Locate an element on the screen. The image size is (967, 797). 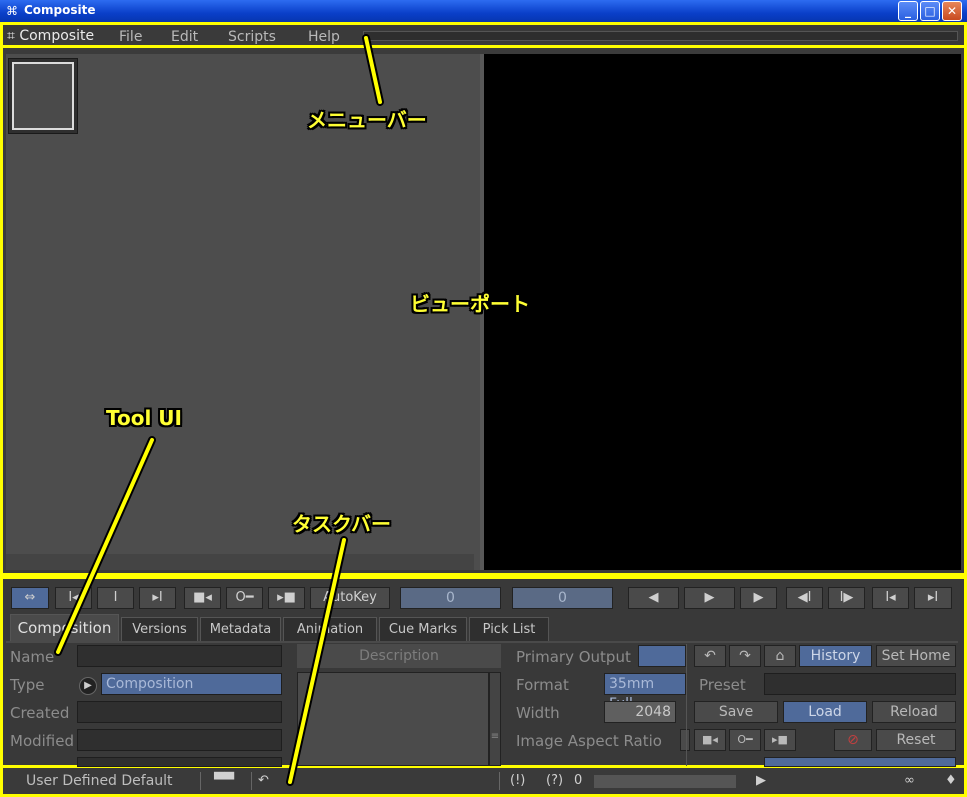
info-icon: (!) is located at coordinates (517, 780).